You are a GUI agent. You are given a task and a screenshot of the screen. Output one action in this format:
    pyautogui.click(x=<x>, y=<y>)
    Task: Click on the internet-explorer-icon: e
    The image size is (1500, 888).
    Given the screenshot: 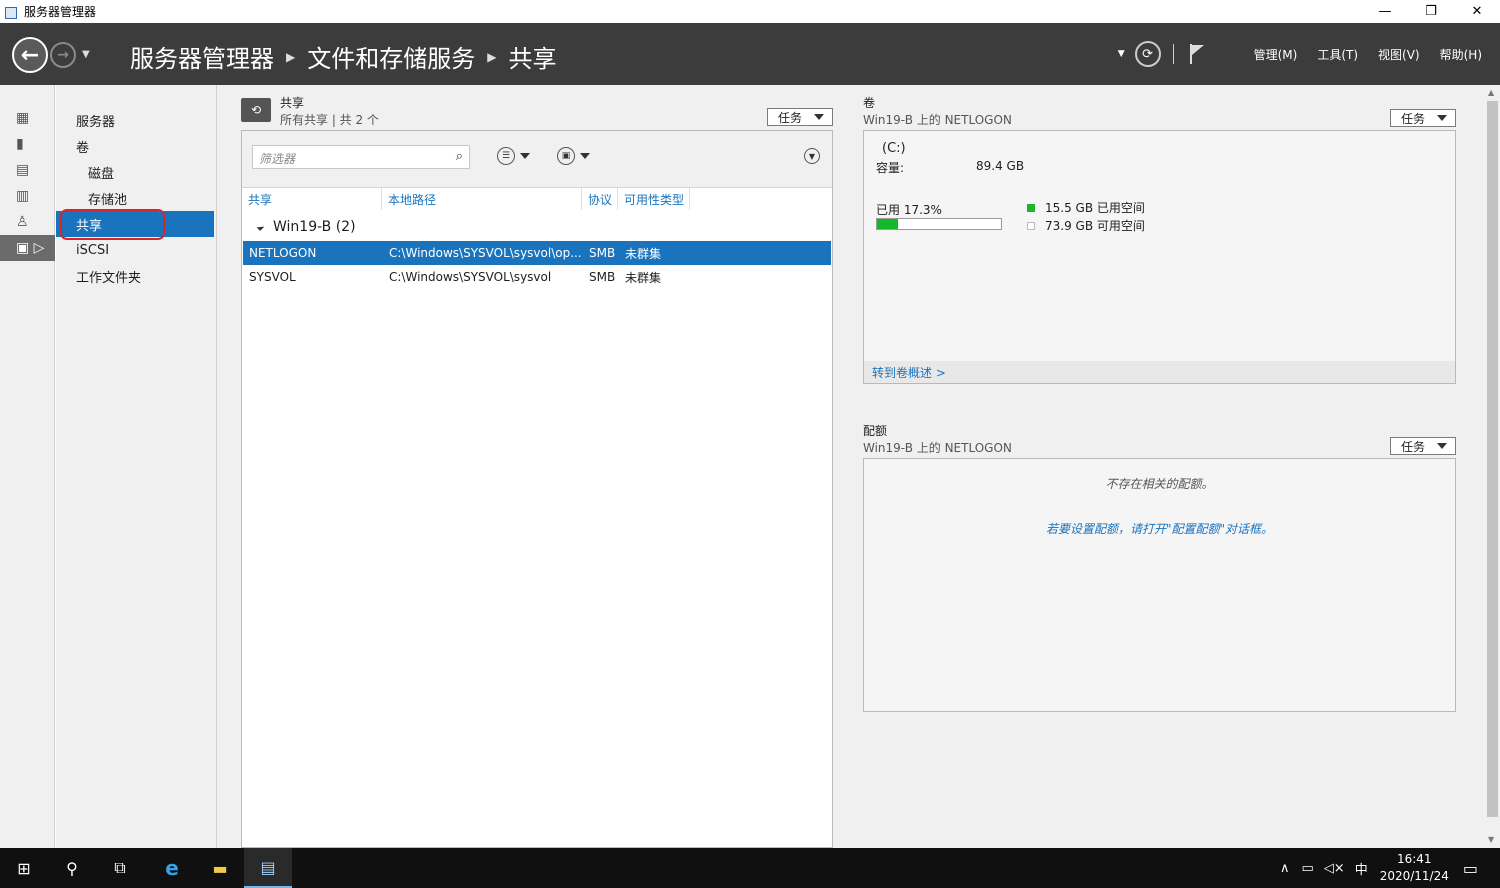 What is the action you would take?
    pyautogui.click(x=172, y=868)
    